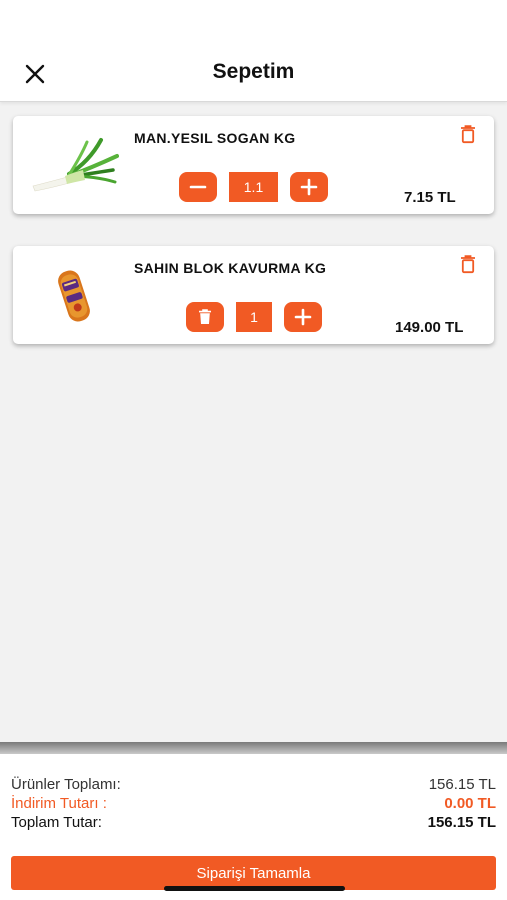  I want to click on grand-total-value: 156.15 TL, so click(461, 822).